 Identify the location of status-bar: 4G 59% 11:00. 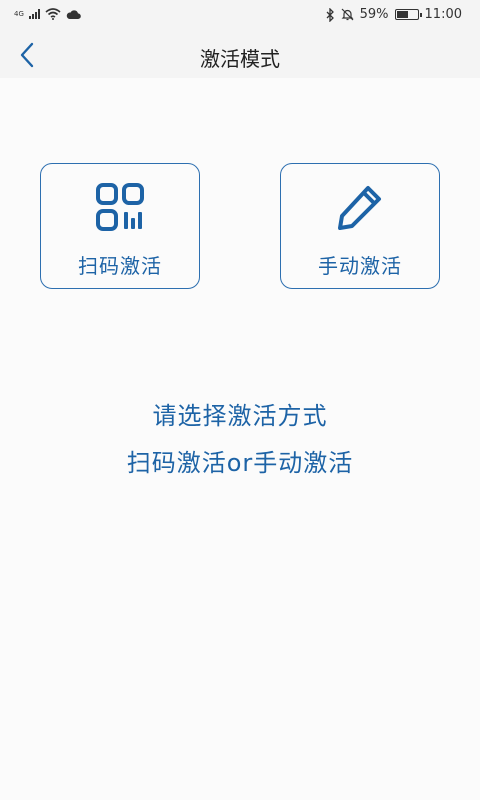
(240, 16).